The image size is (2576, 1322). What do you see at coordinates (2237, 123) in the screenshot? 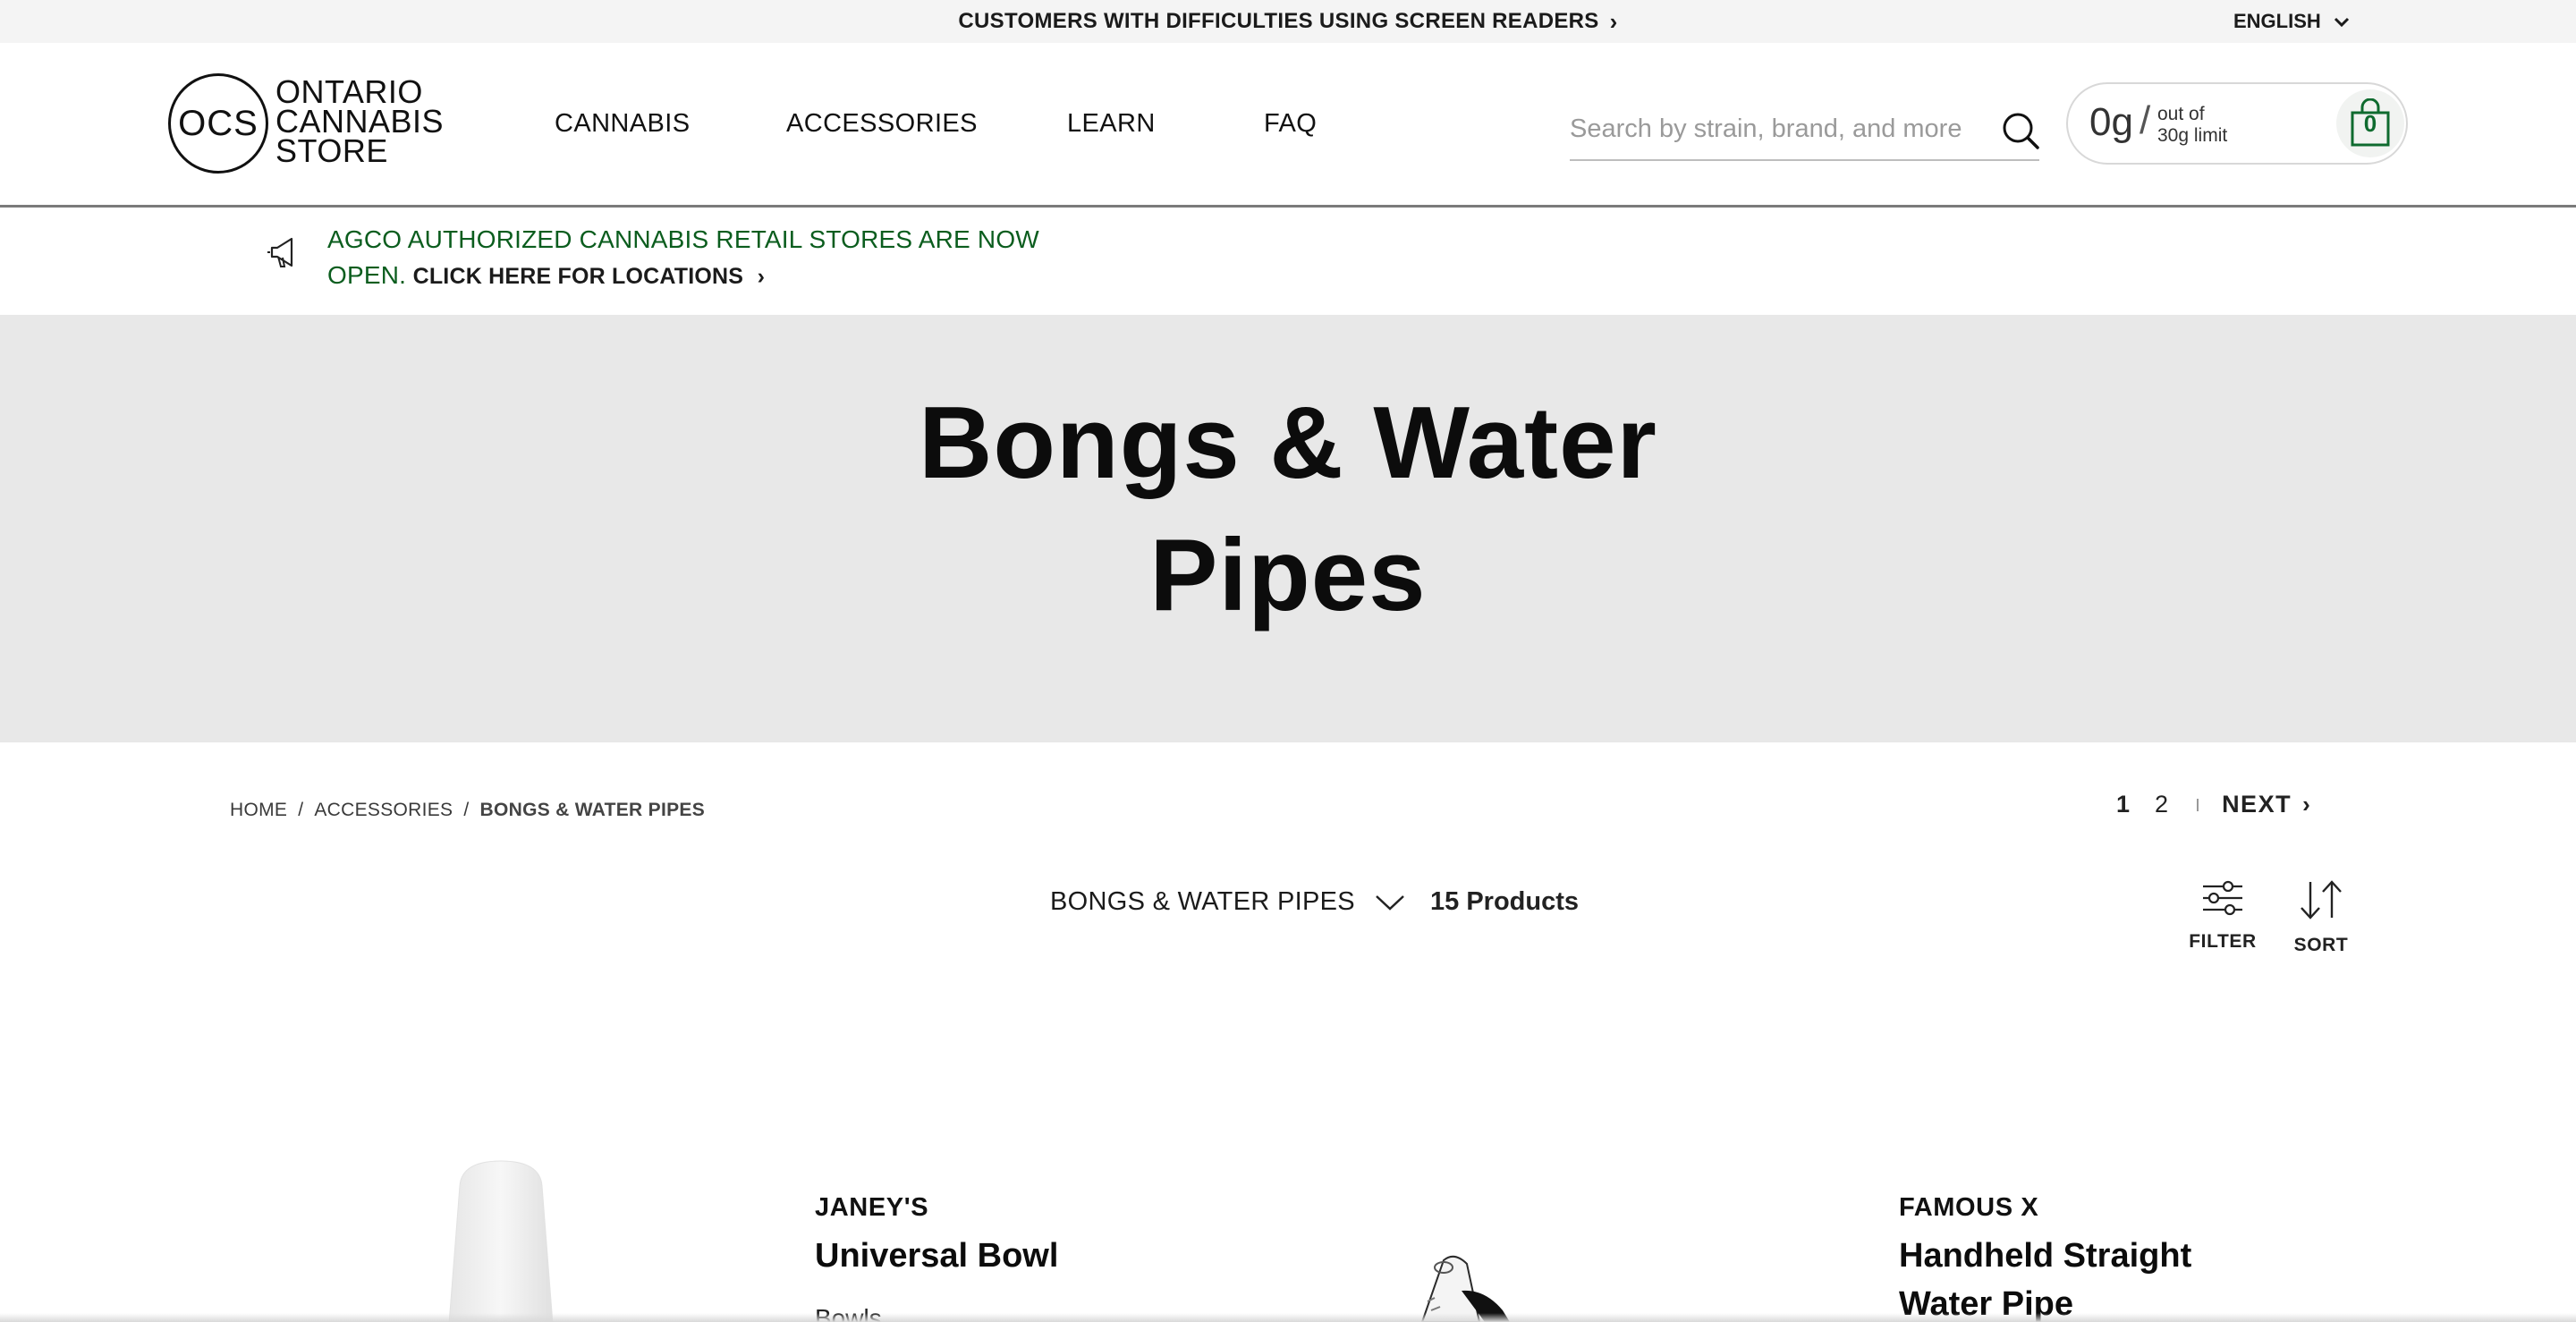
I see `cart-limit-widget: 0g / out of 30g limit 0` at bounding box center [2237, 123].